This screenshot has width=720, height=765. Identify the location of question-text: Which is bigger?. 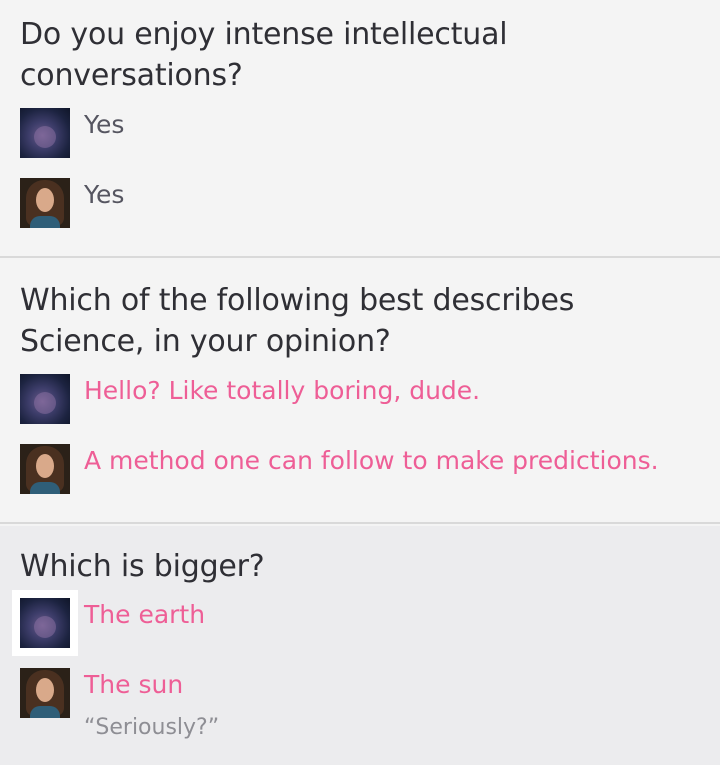
(142, 566).